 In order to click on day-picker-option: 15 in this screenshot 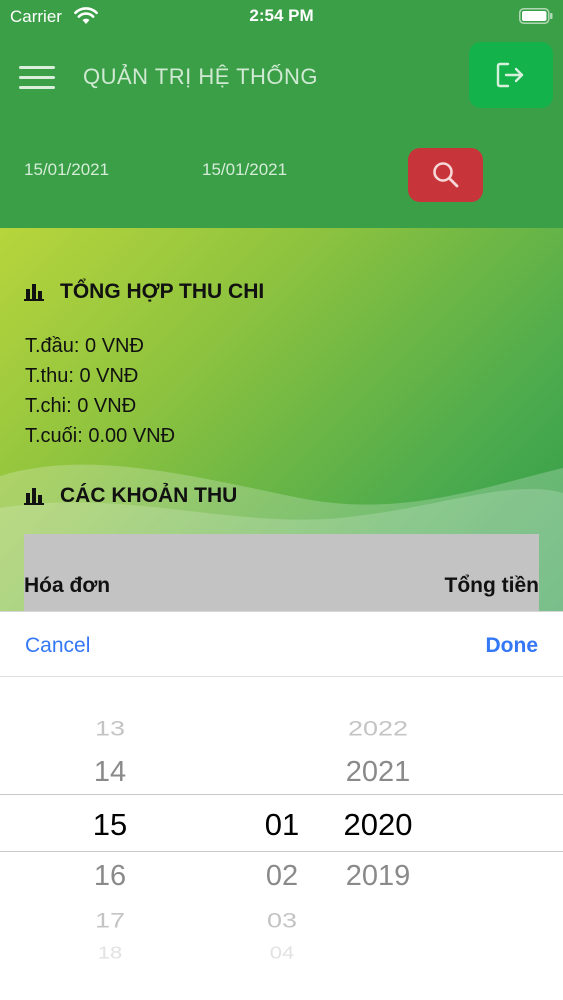, I will do `click(110, 825)`.